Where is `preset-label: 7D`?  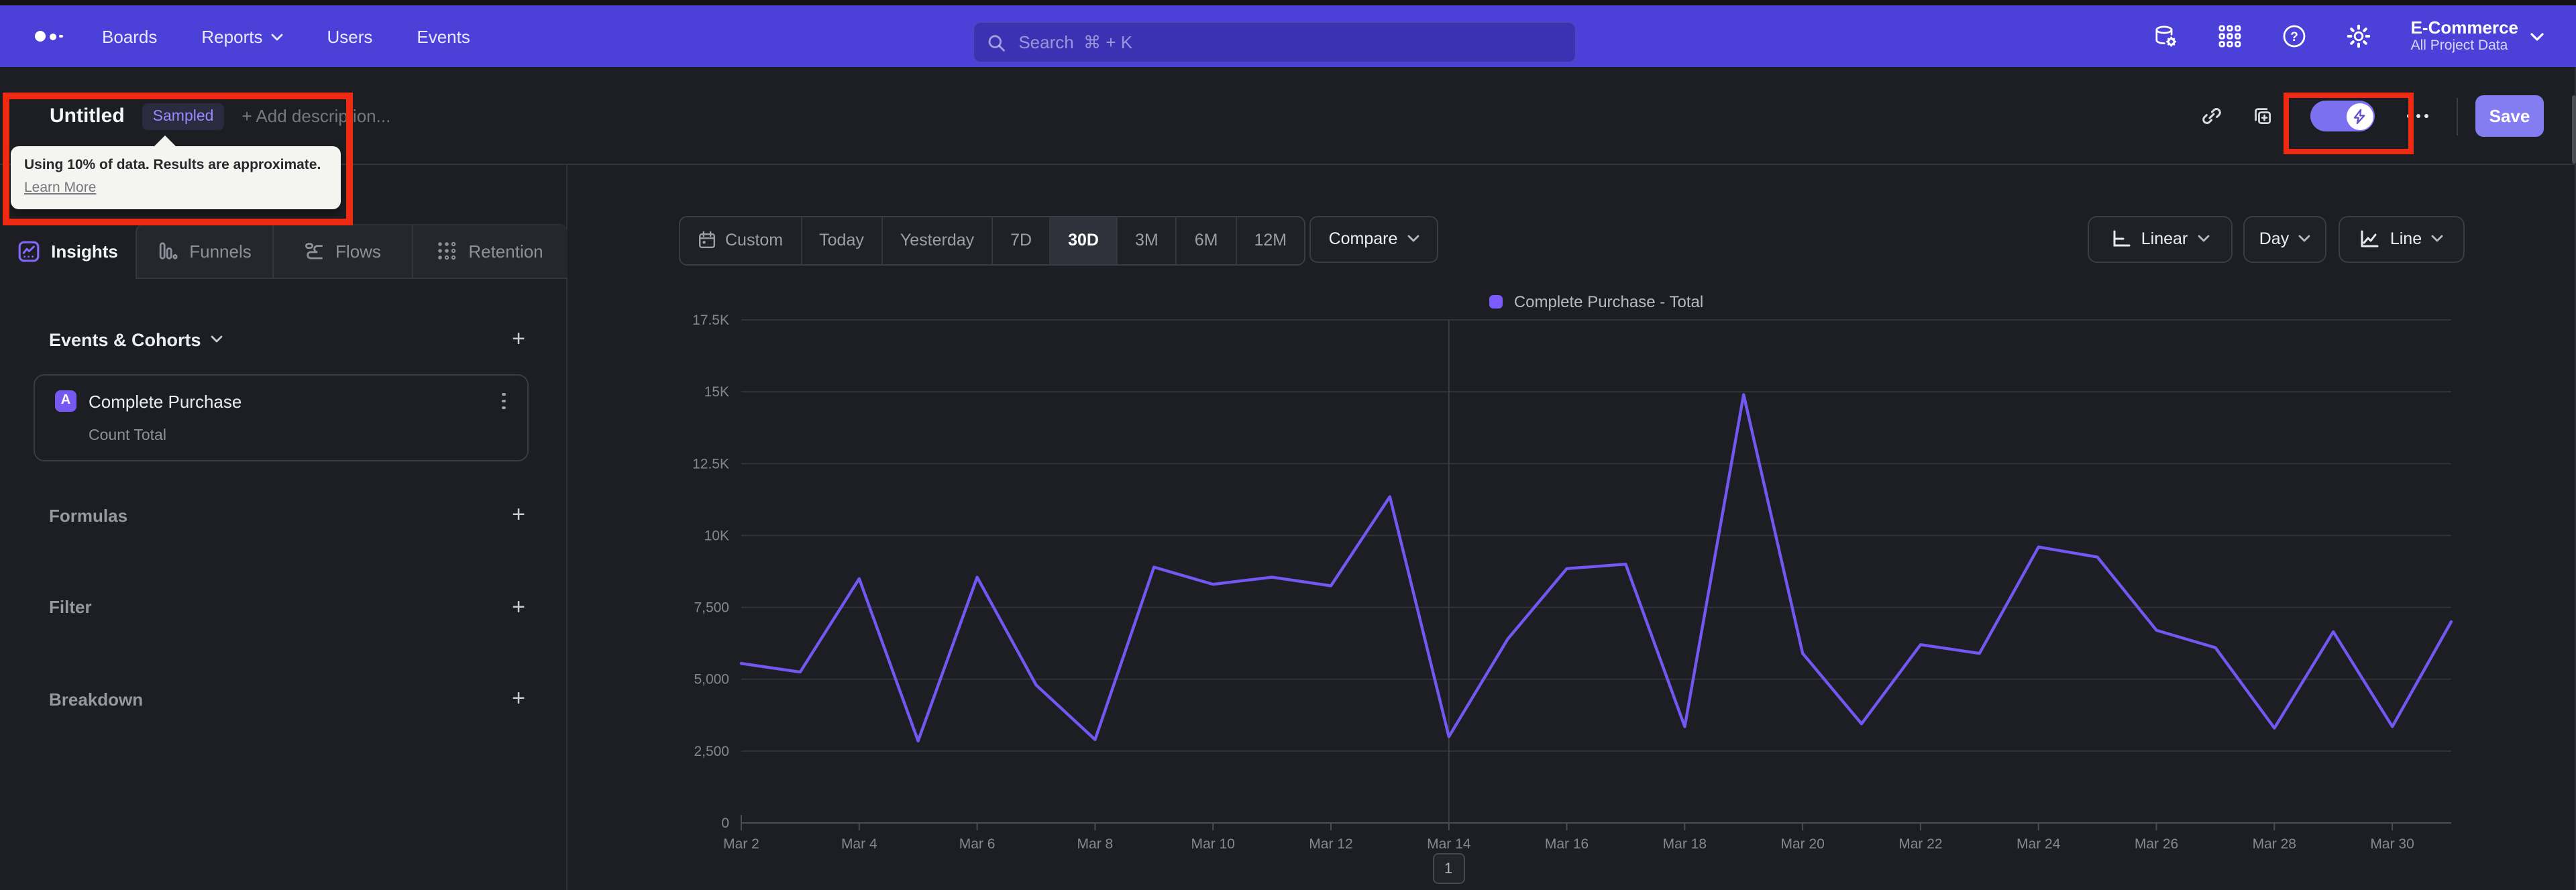 preset-label: 7D is located at coordinates (1021, 240).